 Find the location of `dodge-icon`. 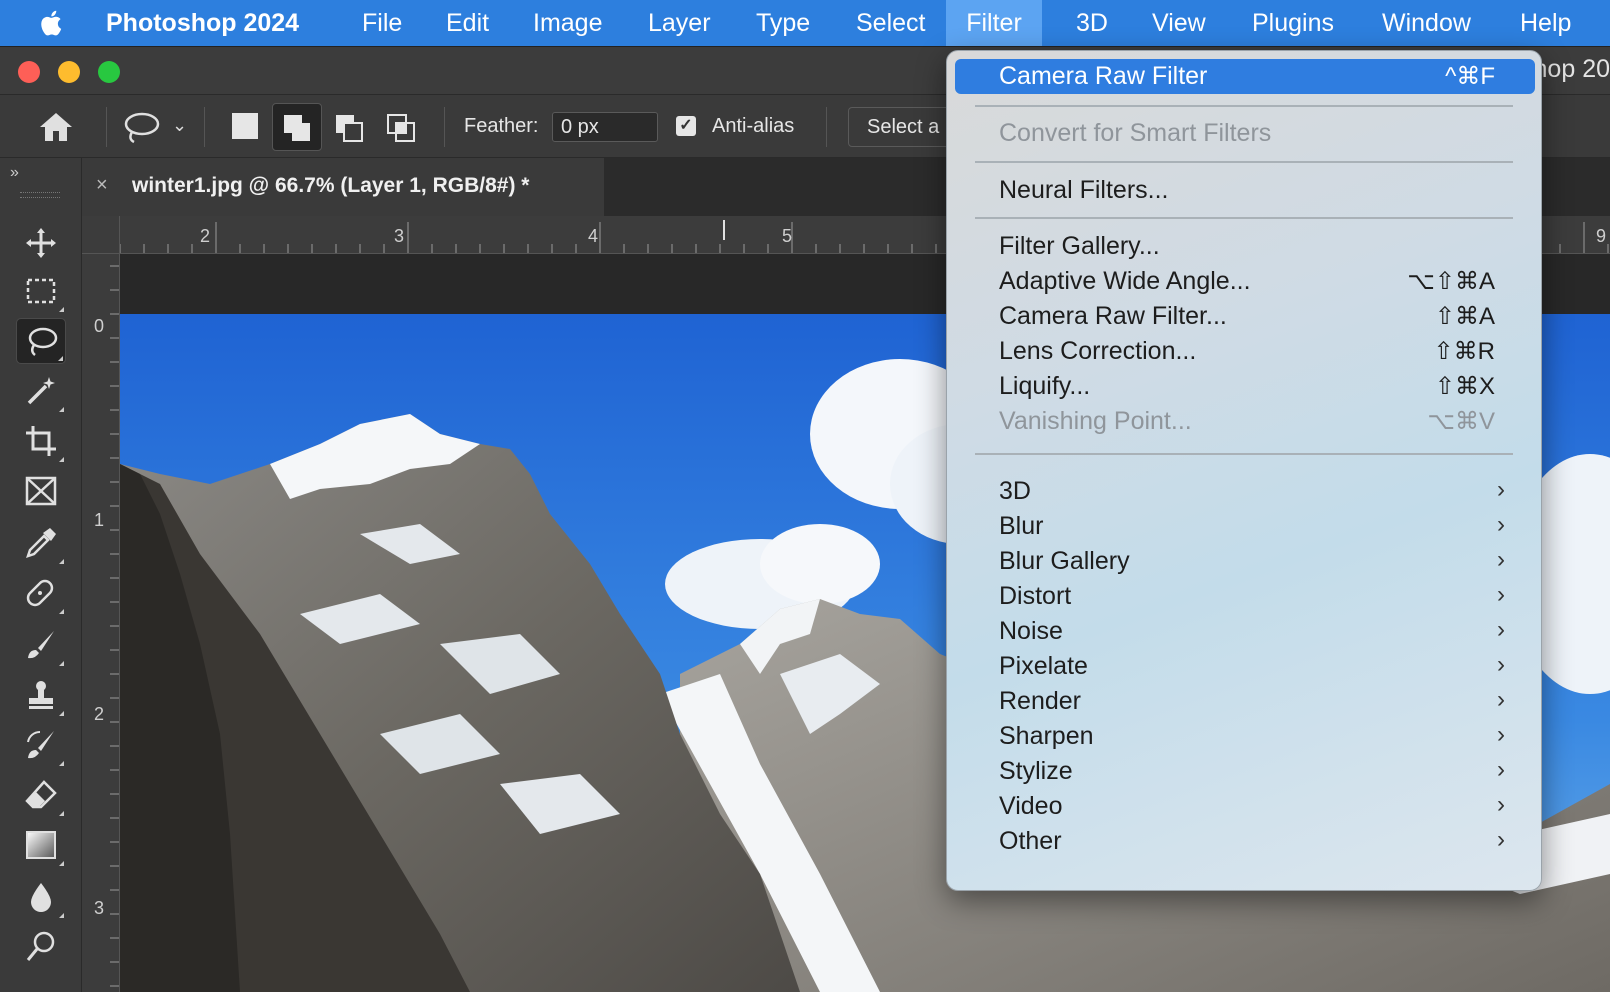

dodge-icon is located at coordinates (40, 946).